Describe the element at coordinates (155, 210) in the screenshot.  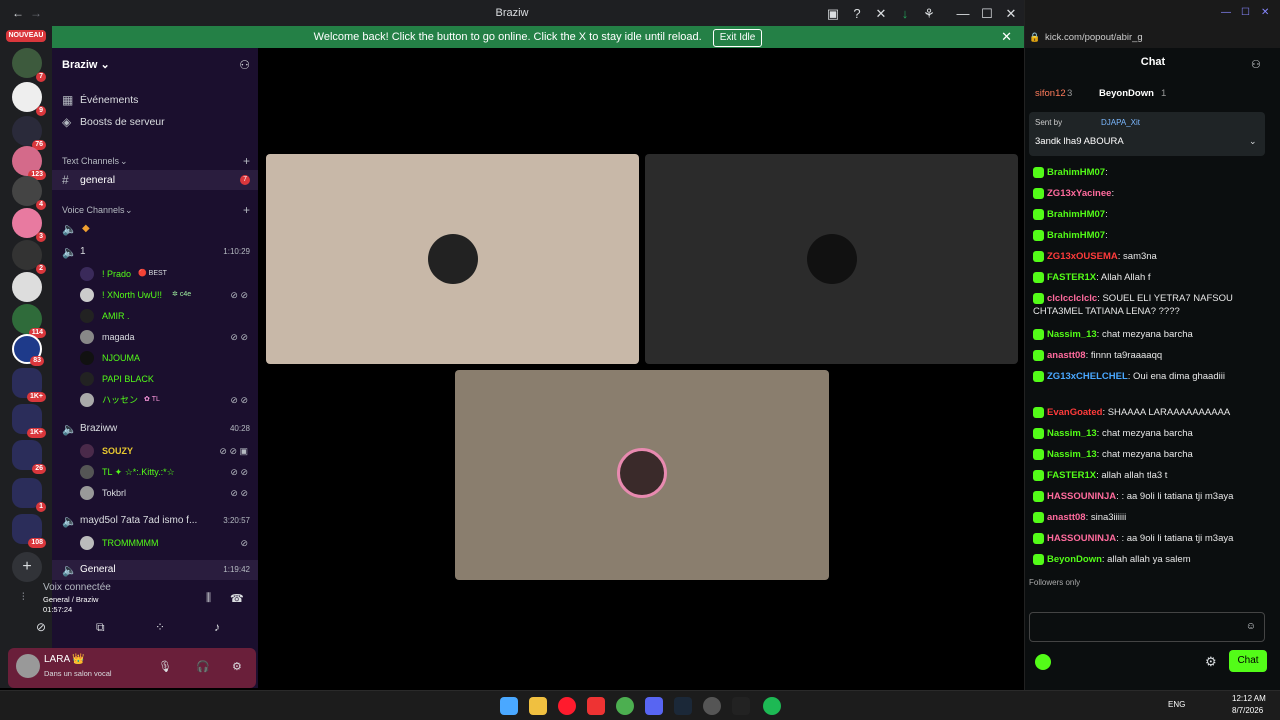
I see `voice-channels-category: Voice Channels ⌄ +` at that location.